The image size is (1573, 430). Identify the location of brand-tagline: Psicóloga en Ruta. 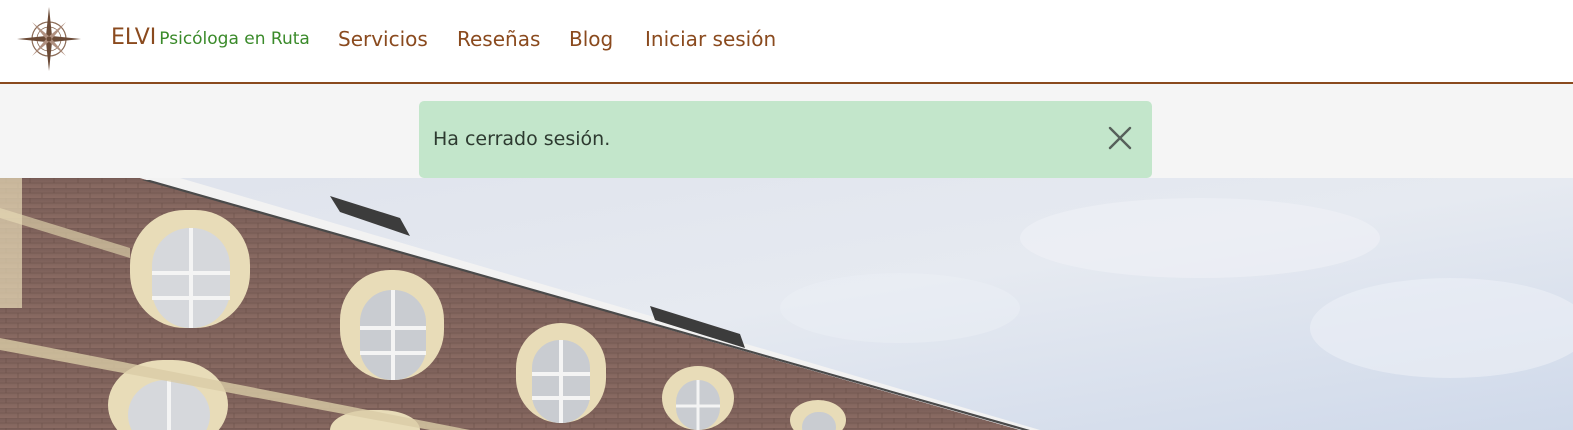
(234, 39).